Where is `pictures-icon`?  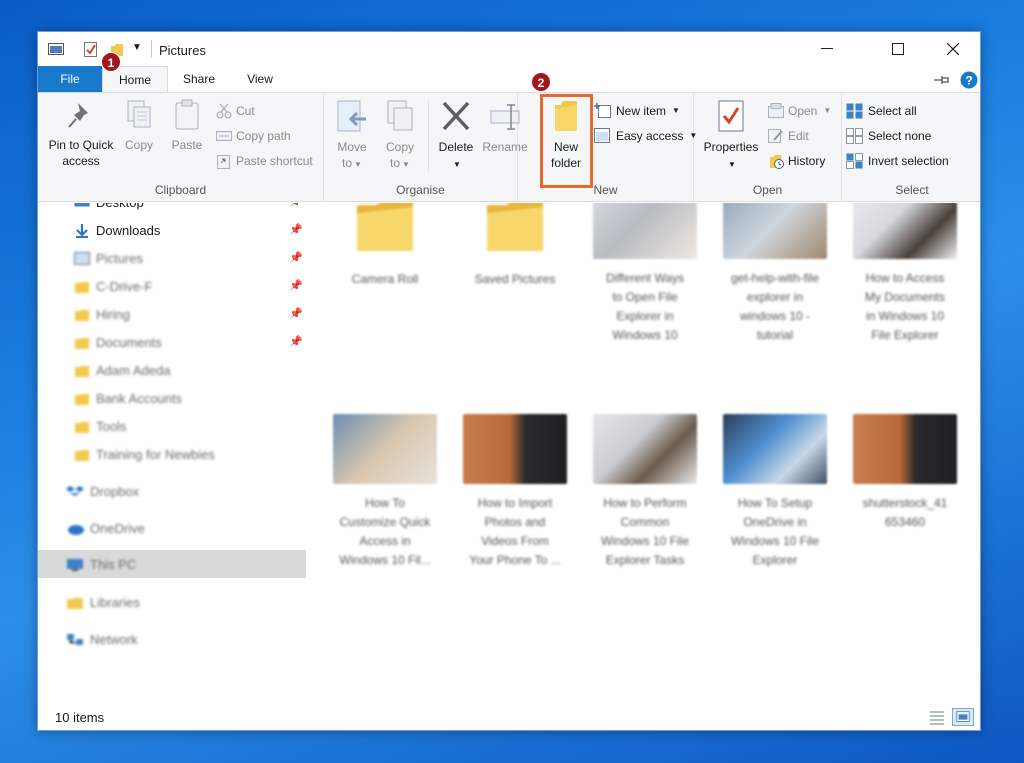
pictures-icon is located at coordinates (82, 258).